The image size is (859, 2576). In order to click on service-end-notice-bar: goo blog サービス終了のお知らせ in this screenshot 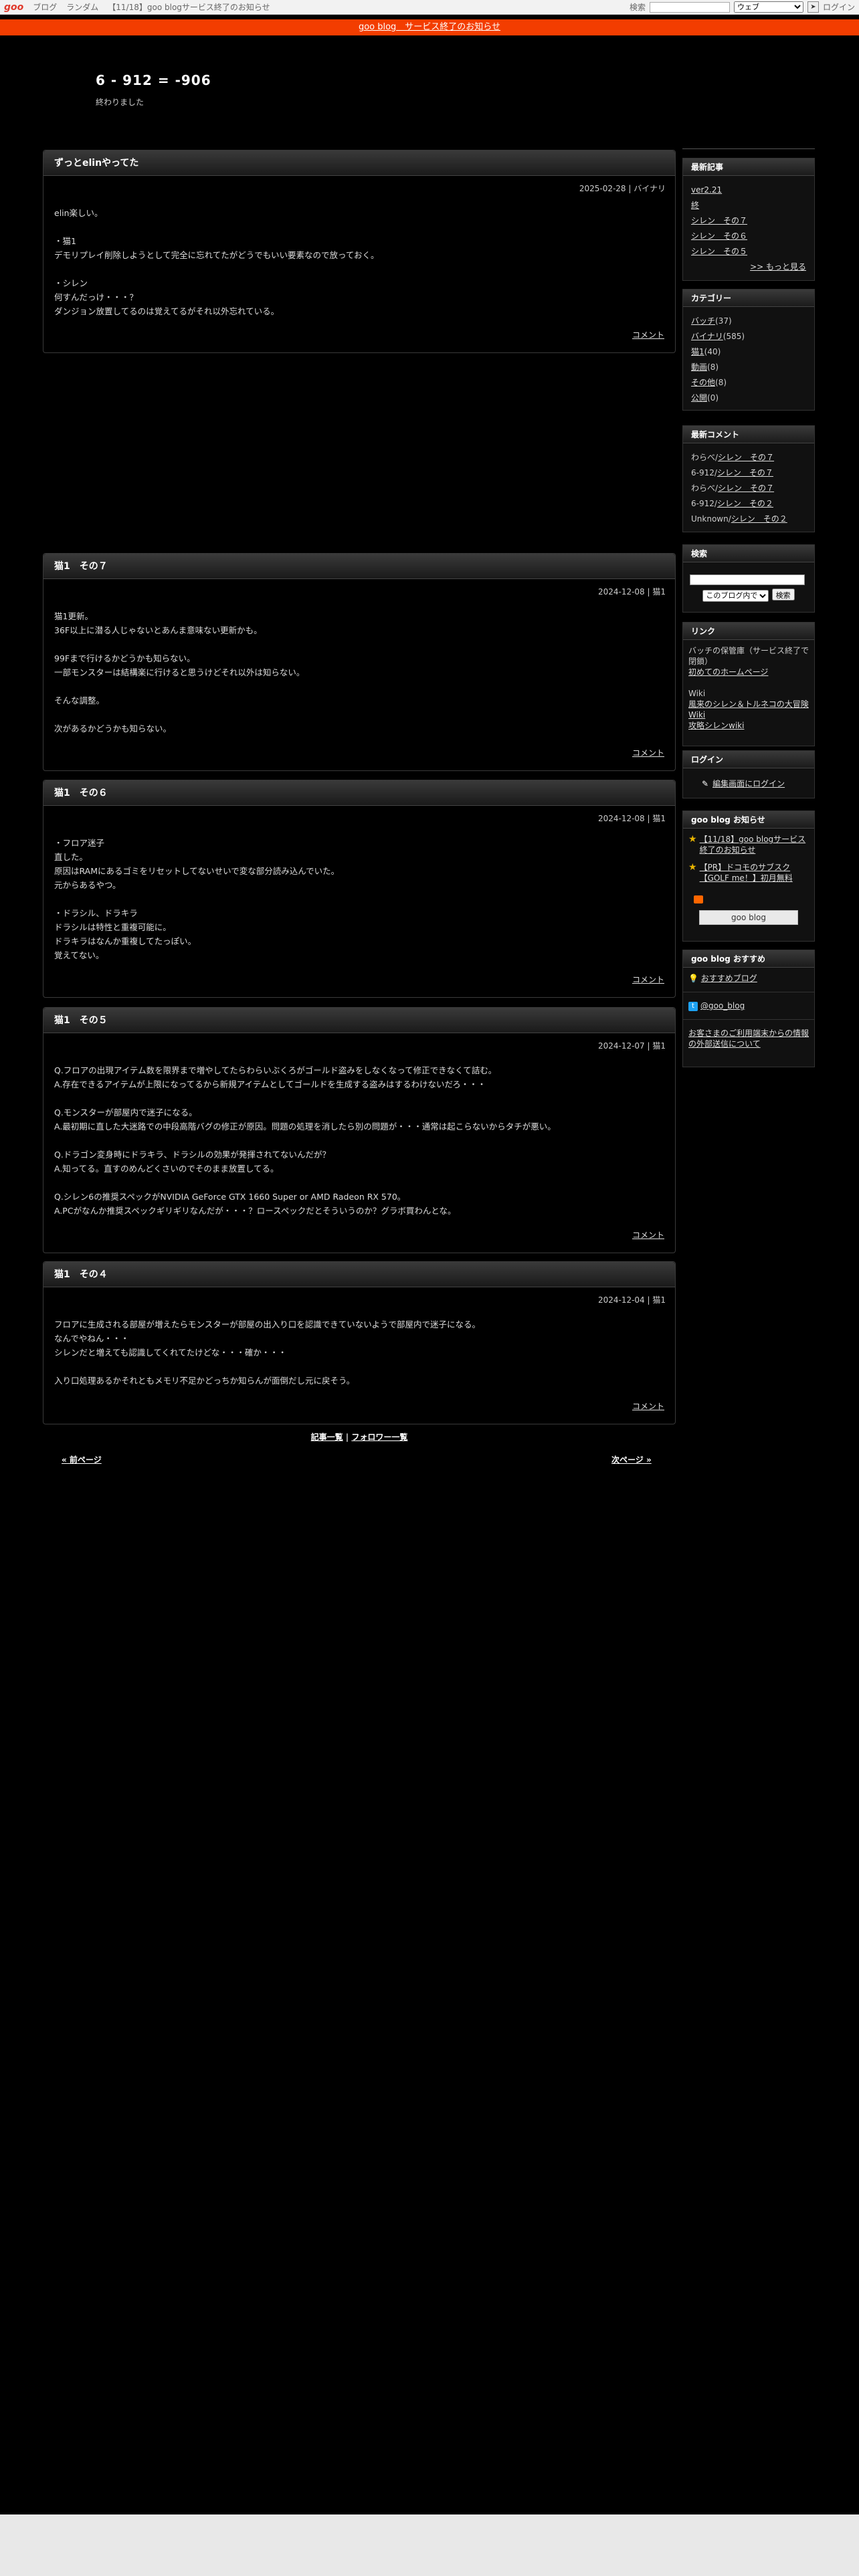, I will do `click(429, 27)`.